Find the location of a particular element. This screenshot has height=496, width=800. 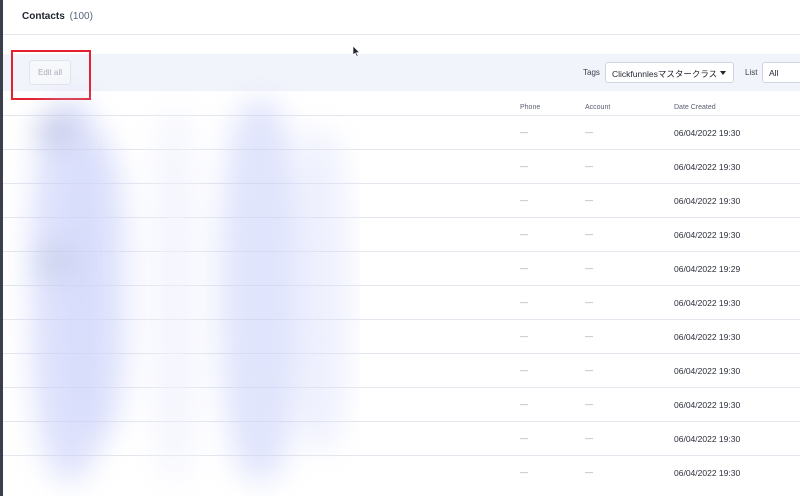

contacts-count: (100) is located at coordinates (81, 16).